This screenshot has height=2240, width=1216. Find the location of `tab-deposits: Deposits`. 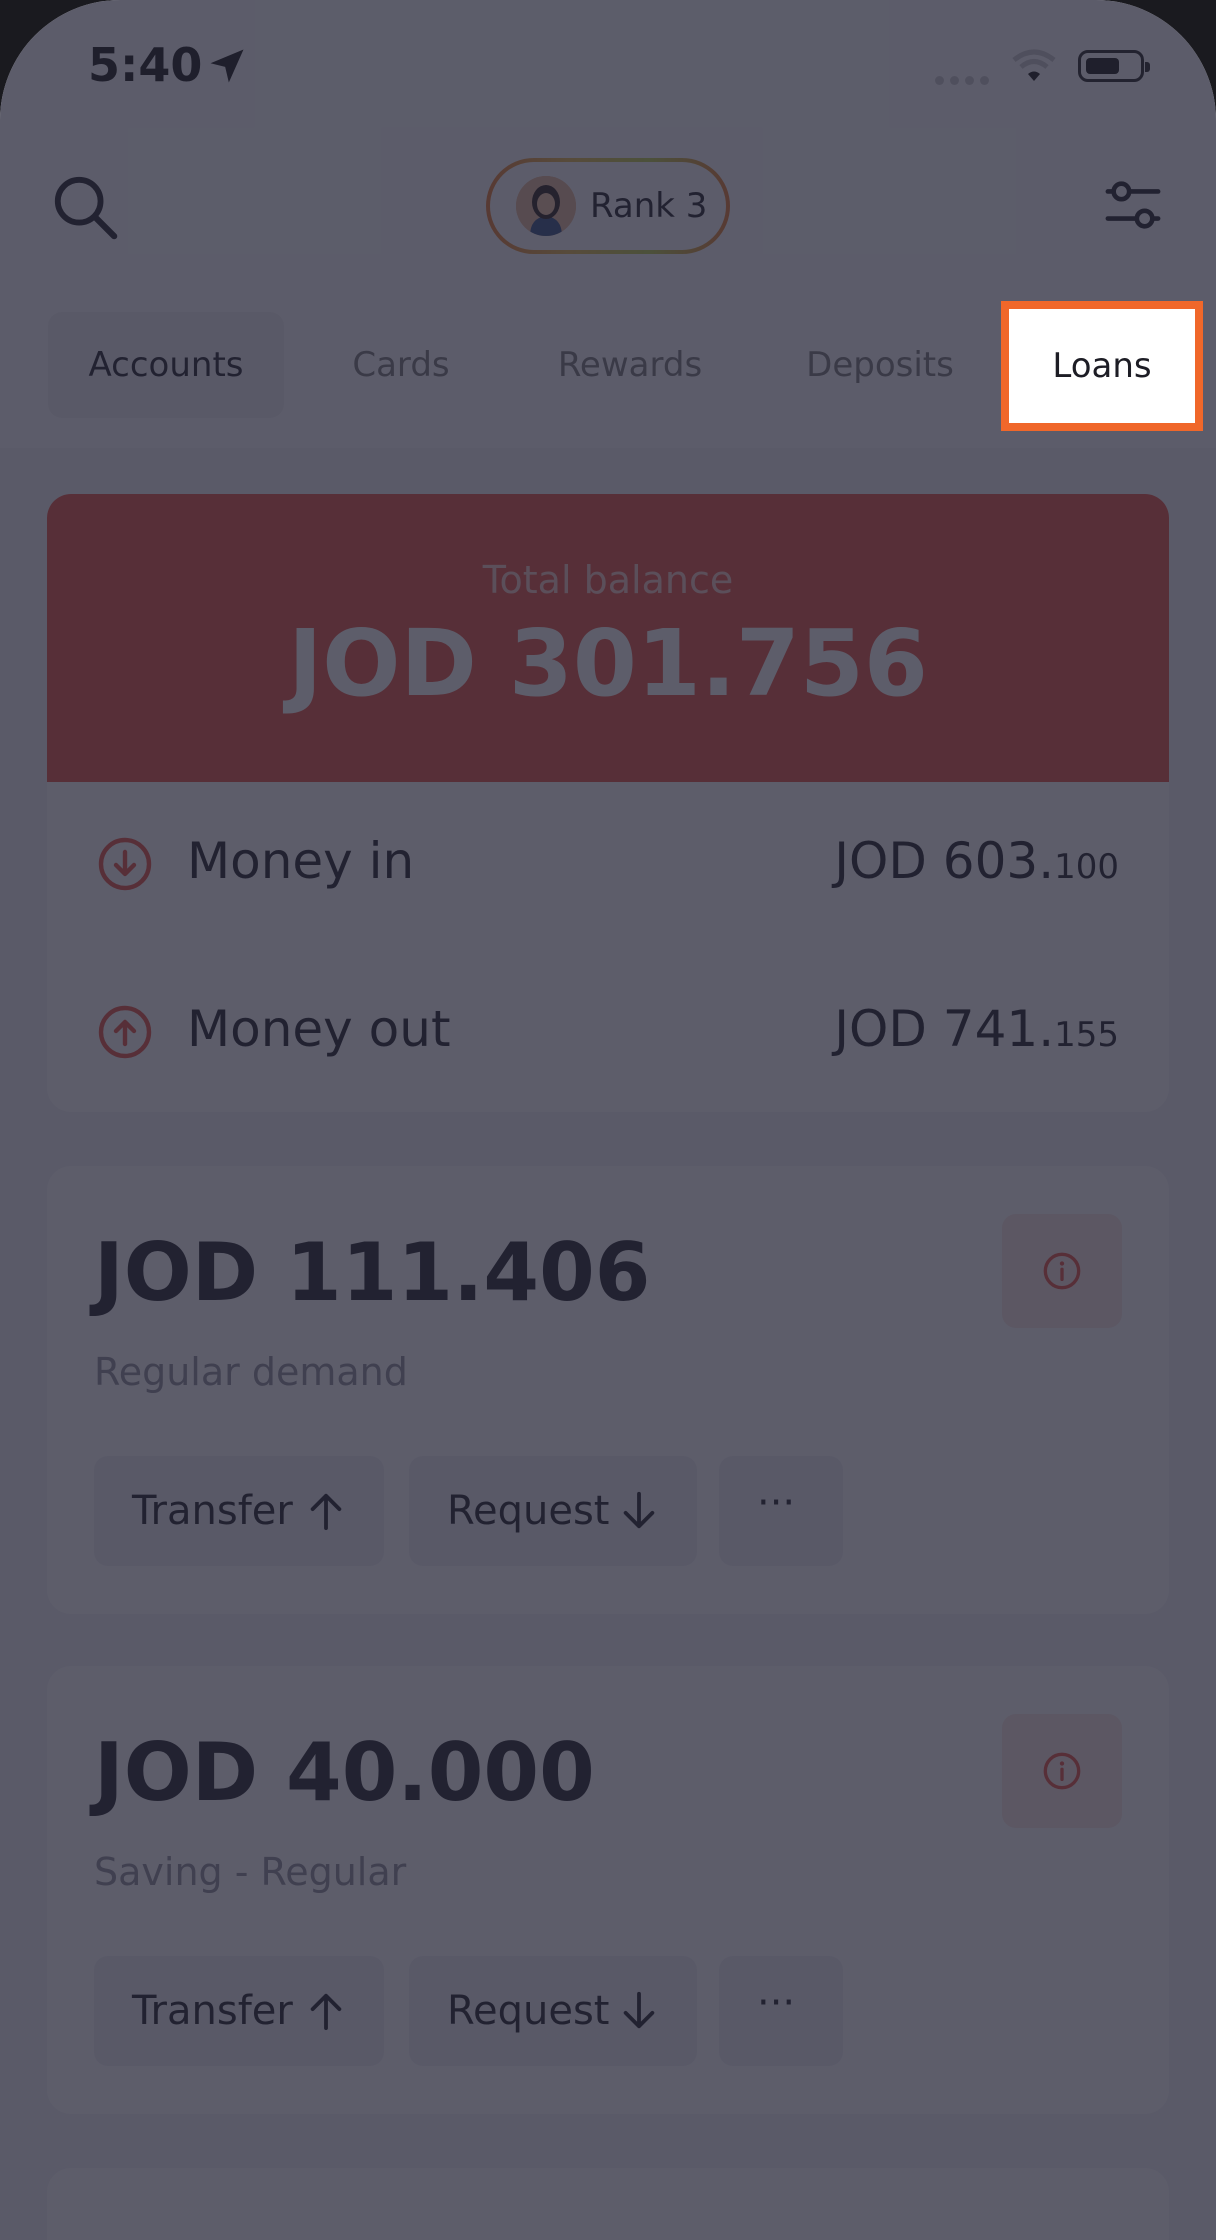

tab-deposits: Deposits is located at coordinates (880, 365).